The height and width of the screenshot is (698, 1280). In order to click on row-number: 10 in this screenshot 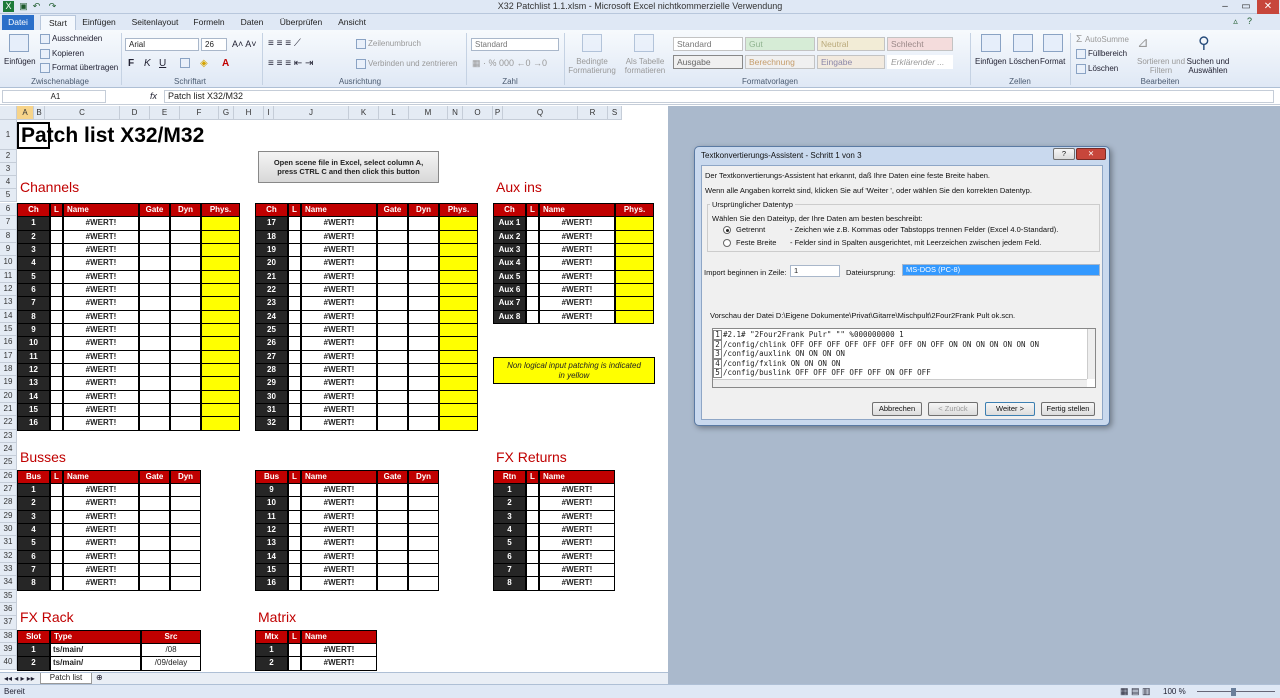, I will do `click(271, 503)`.